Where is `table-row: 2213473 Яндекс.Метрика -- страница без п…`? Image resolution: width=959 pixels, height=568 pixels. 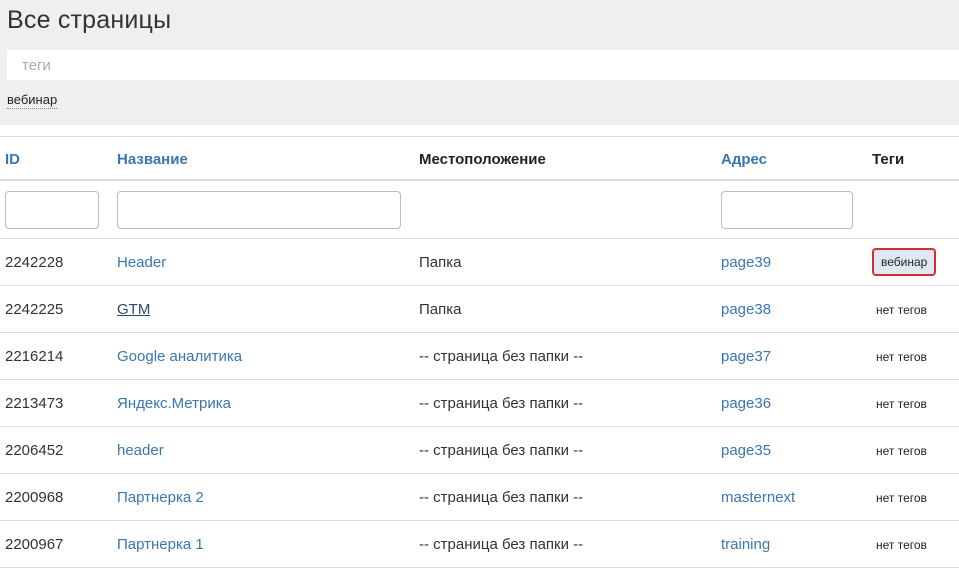 table-row: 2213473 Яндекс.Метрика -- страница без п… is located at coordinates (479, 403).